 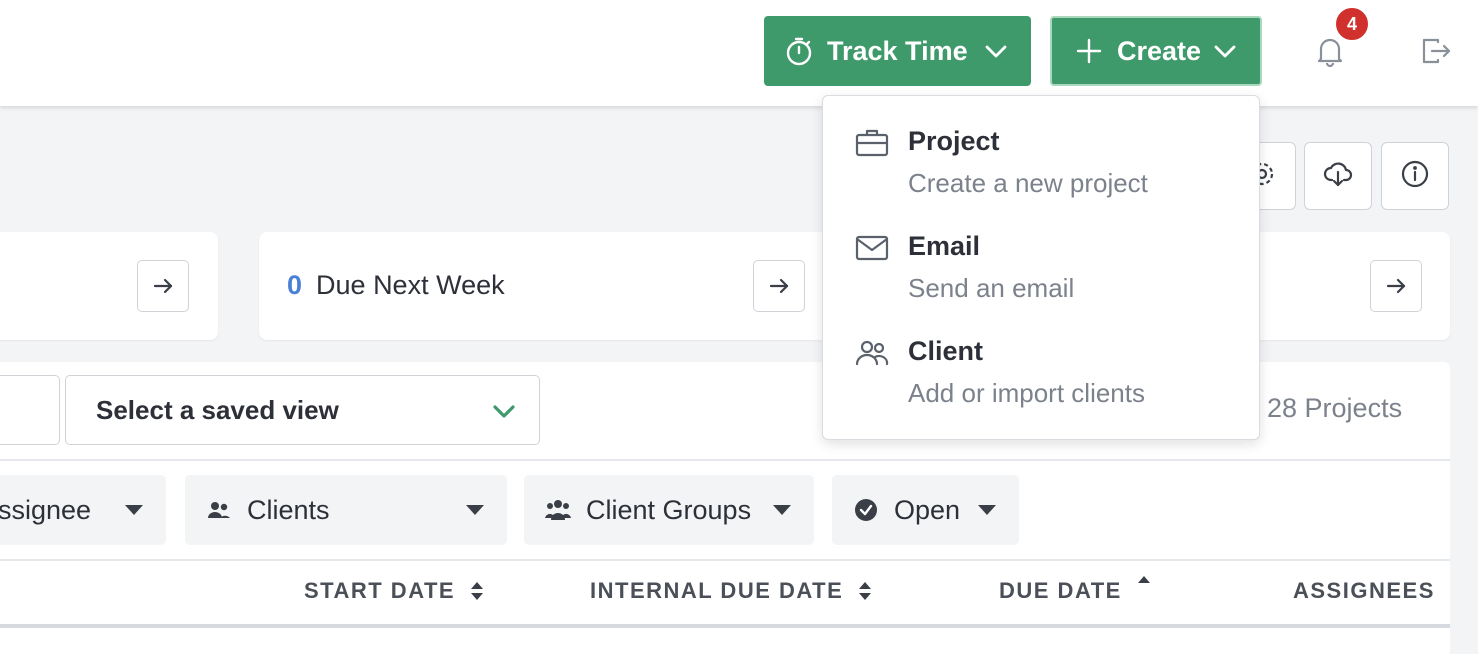 I want to click on table-header-border, so click(x=725, y=626).